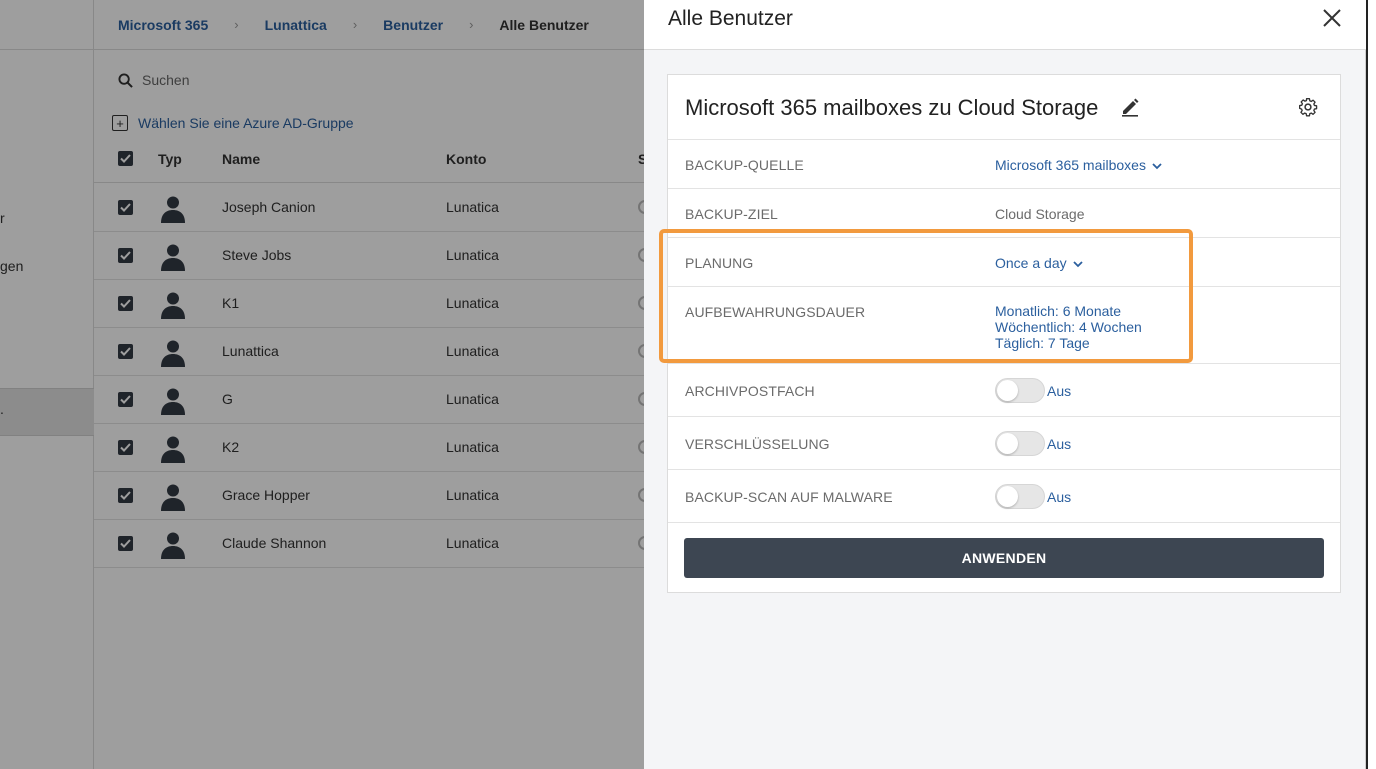  What do you see at coordinates (1020, 443) in the screenshot?
I see `encryption-toggle` at bounding box center [1020, 443].